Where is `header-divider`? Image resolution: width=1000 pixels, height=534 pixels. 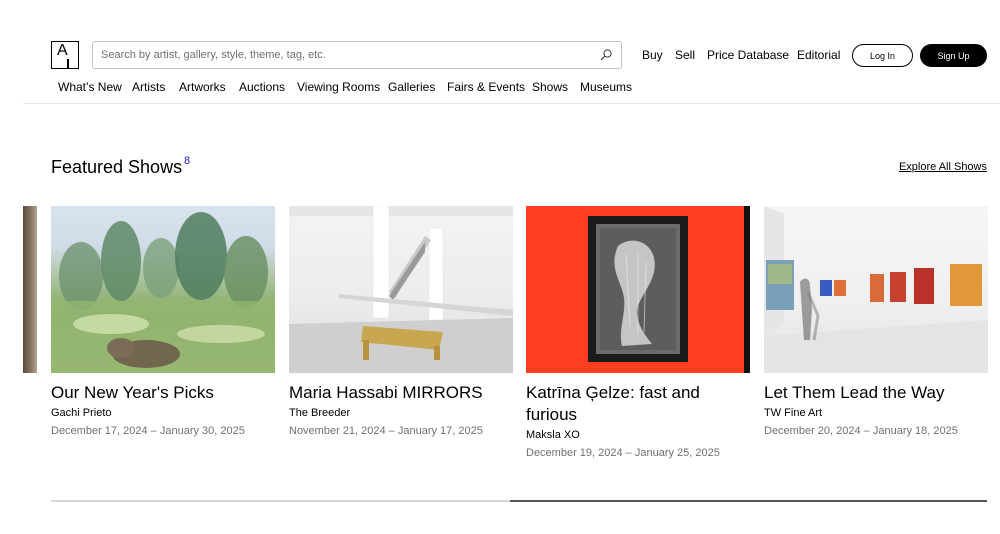
header-divider is located at coordinates (511, 103).